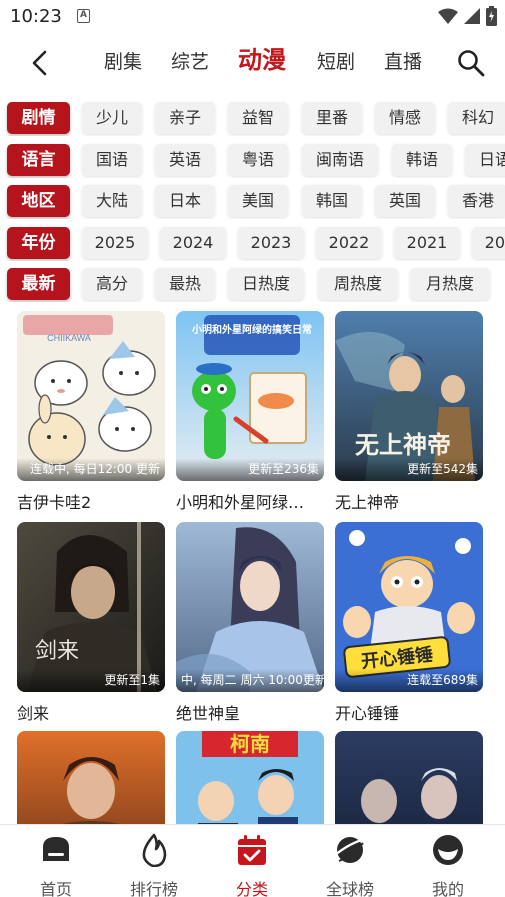 This screenshot has width=505, height=897. I want to click on filter-chip: 里番, so click(332, 118).